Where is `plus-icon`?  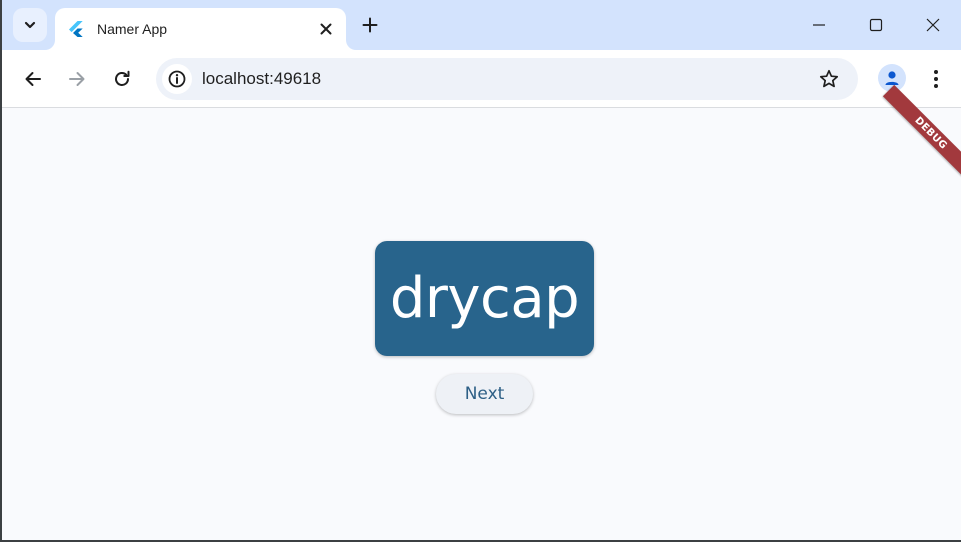
plus-icon is located at coordinates (370, 25).